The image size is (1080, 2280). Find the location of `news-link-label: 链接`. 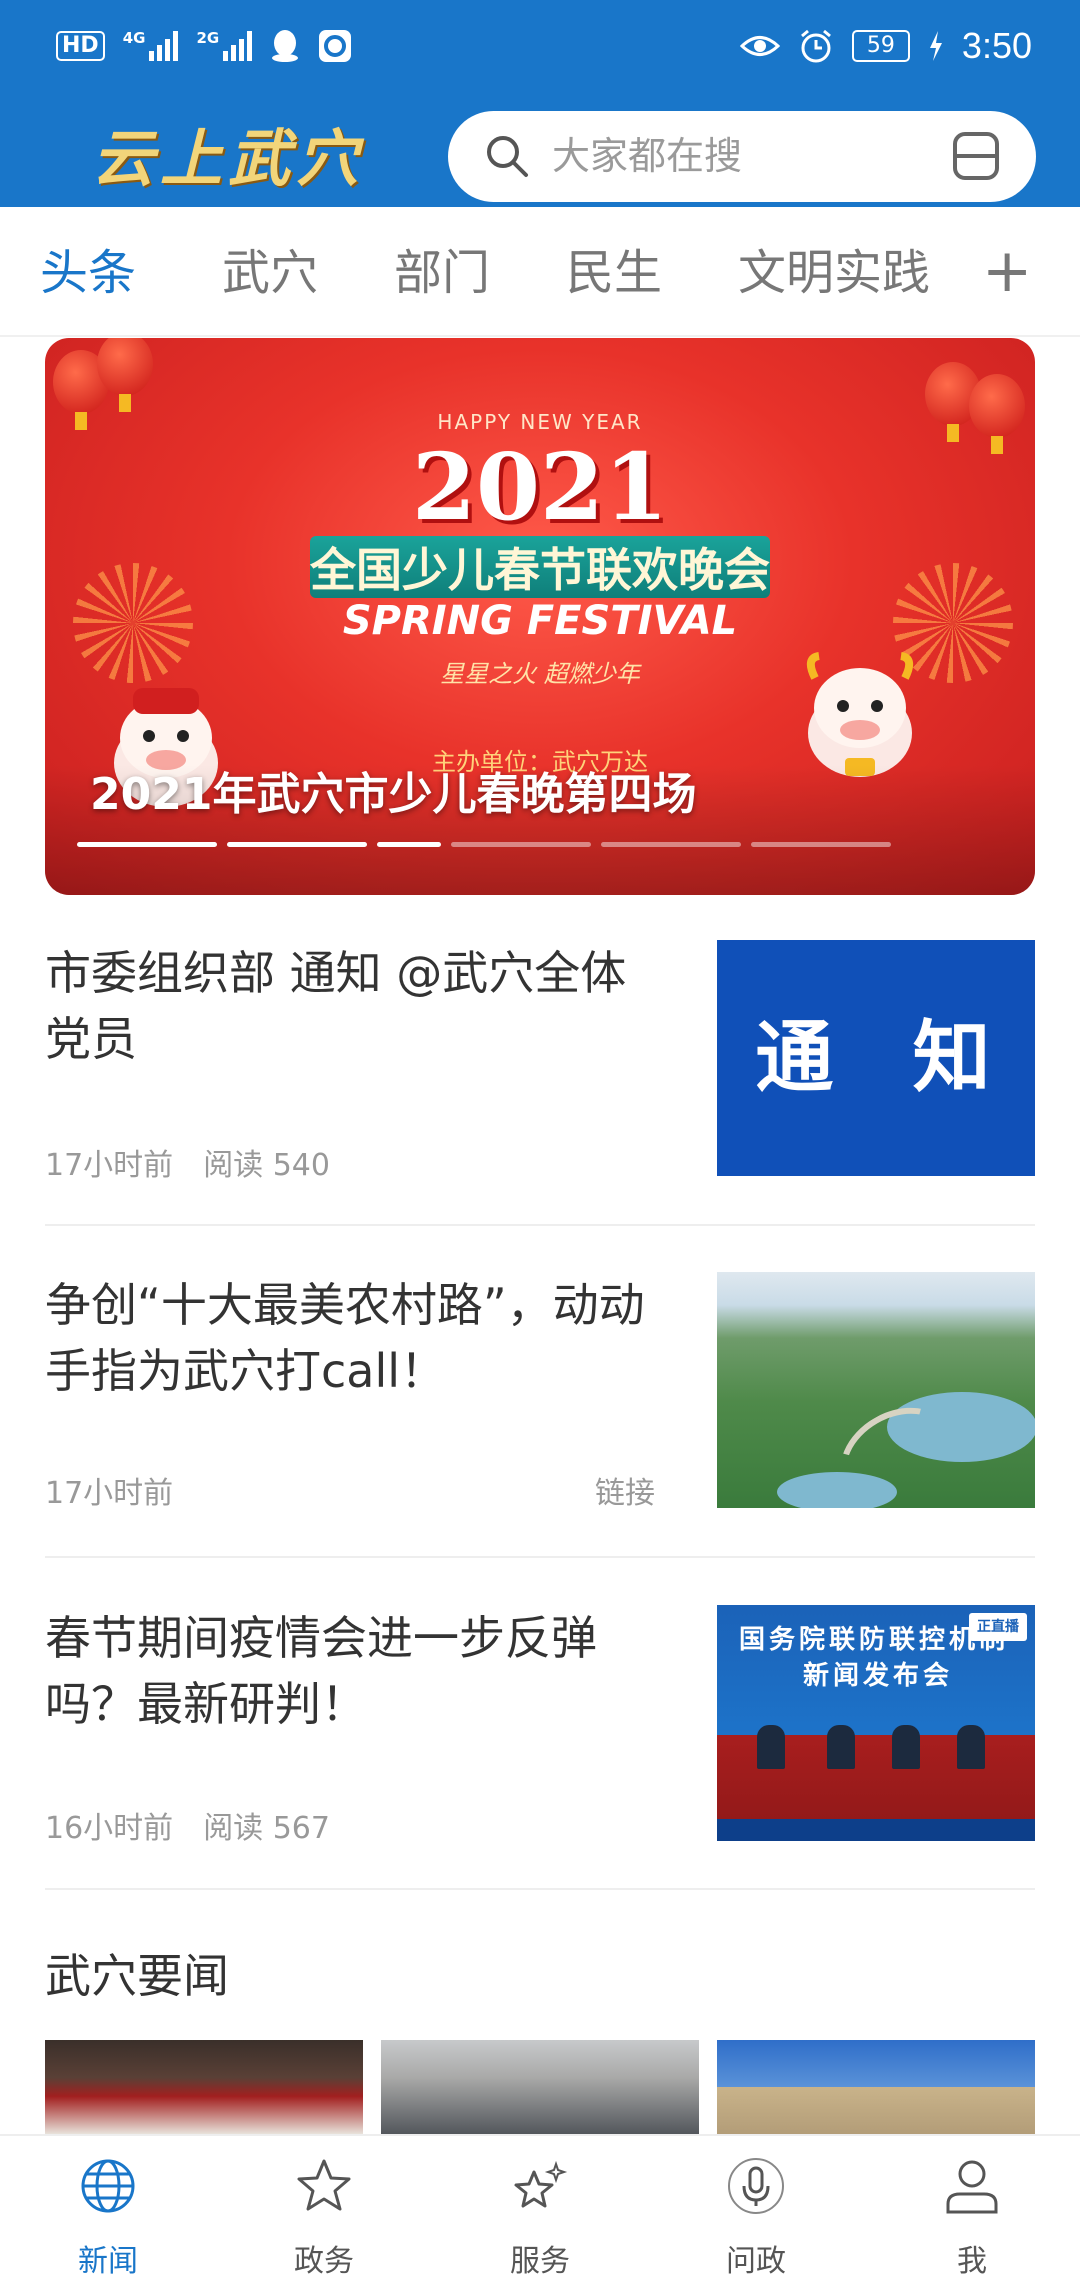

news-link-label: 链接 is located at coordinates (625, 1493).